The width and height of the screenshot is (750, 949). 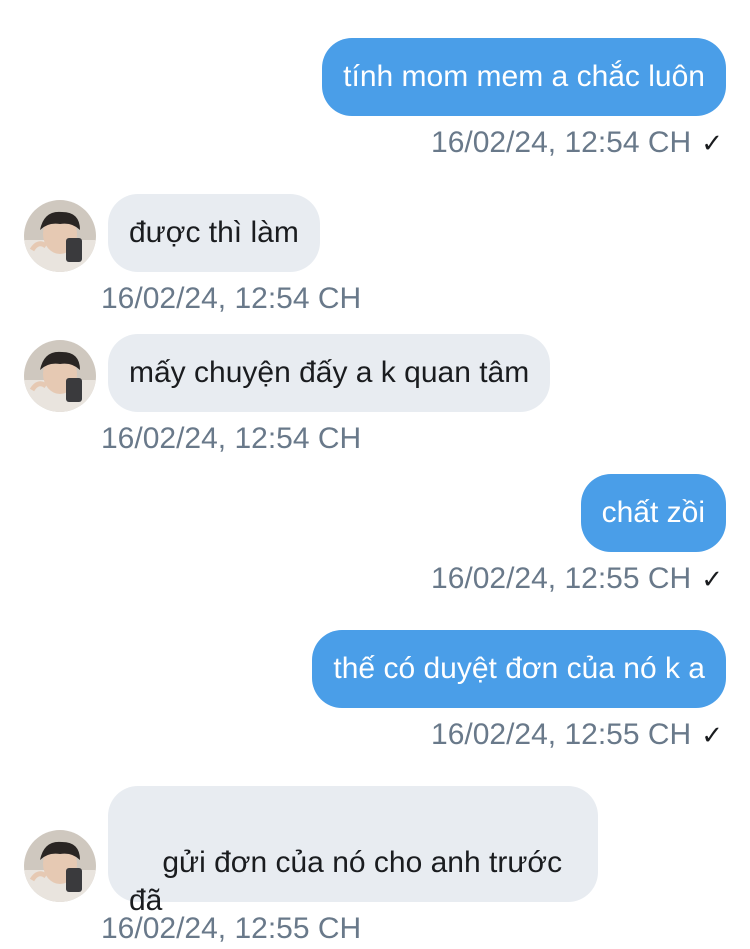 I want to click on message-bubble-incoming: mấy chuyện đấy a k quan tâm, so click(x=329, y=373).